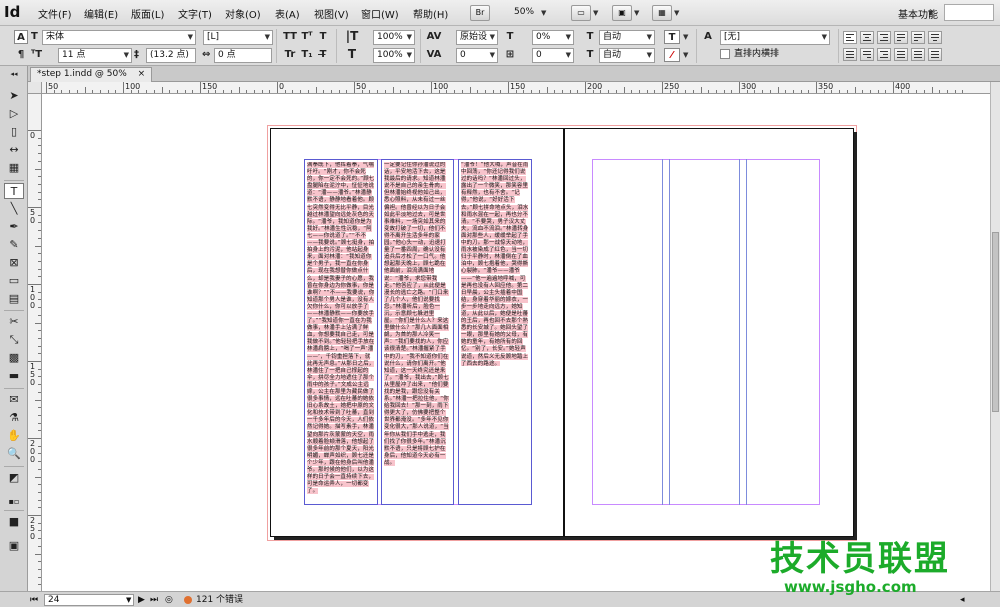  I want to click on stroke-color-icon: ⁄, so click(672, 55).